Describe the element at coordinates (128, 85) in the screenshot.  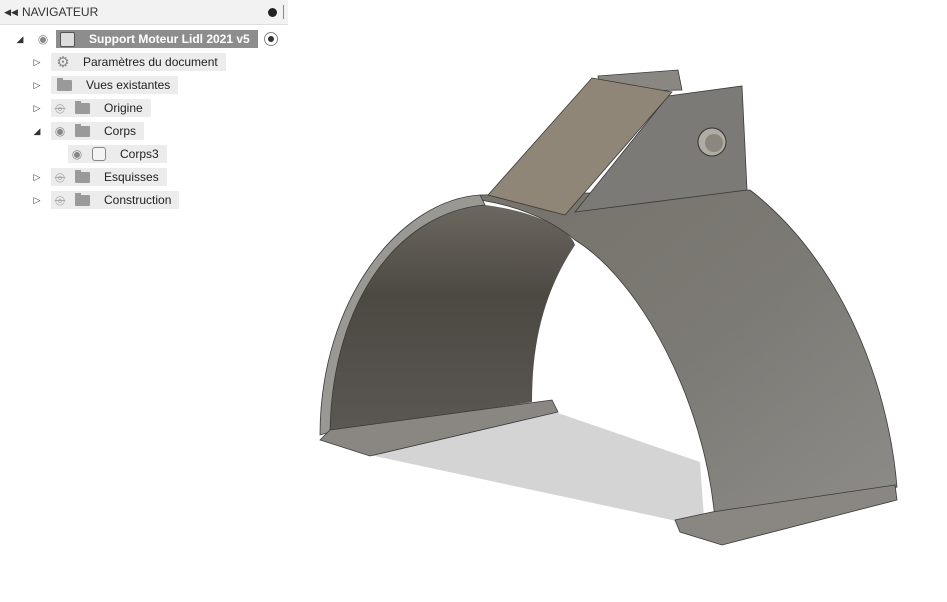
I see `item-label: Vues existantes` at that location.